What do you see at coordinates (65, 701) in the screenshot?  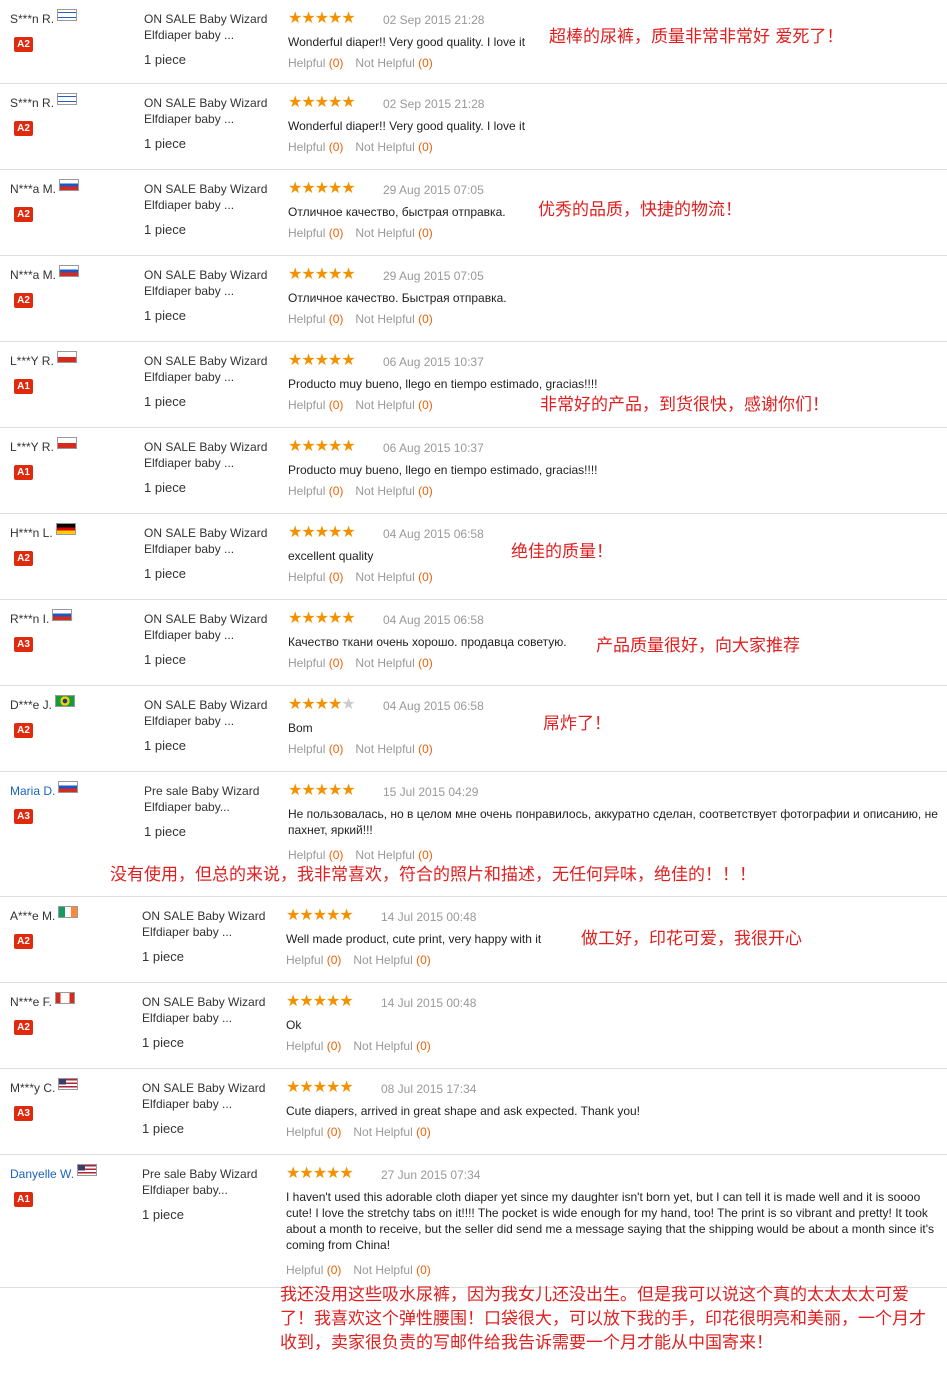 I see `flag-brazil-icon` at bounding box center [65, 701].